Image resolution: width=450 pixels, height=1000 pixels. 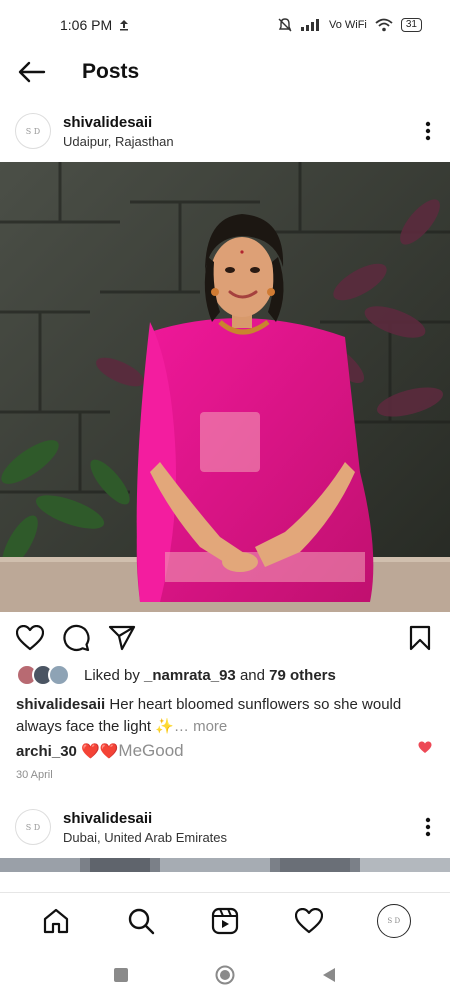 I want to click on post-image, so click(x=225, y=865).